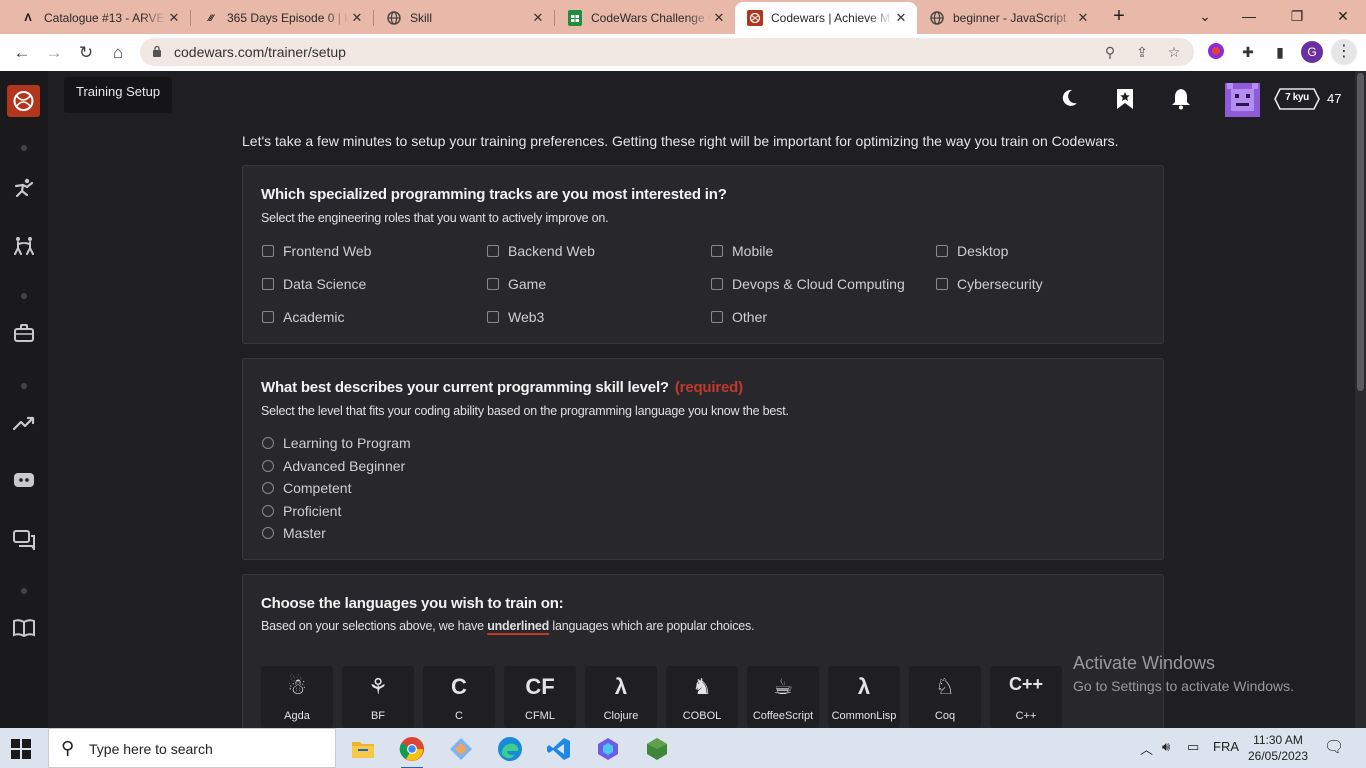  I want to click on browser-menu-icon: ⋮, so click(1344, 52).